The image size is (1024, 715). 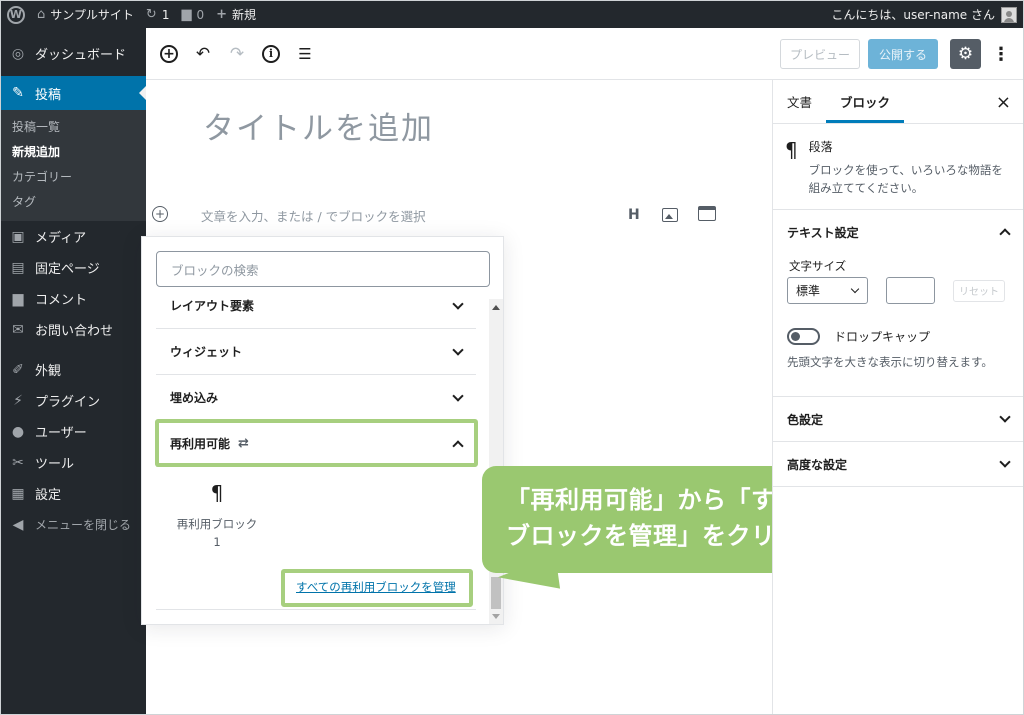 I want to click on submenu-item-tags: タグ, so click(x=73, y=202).